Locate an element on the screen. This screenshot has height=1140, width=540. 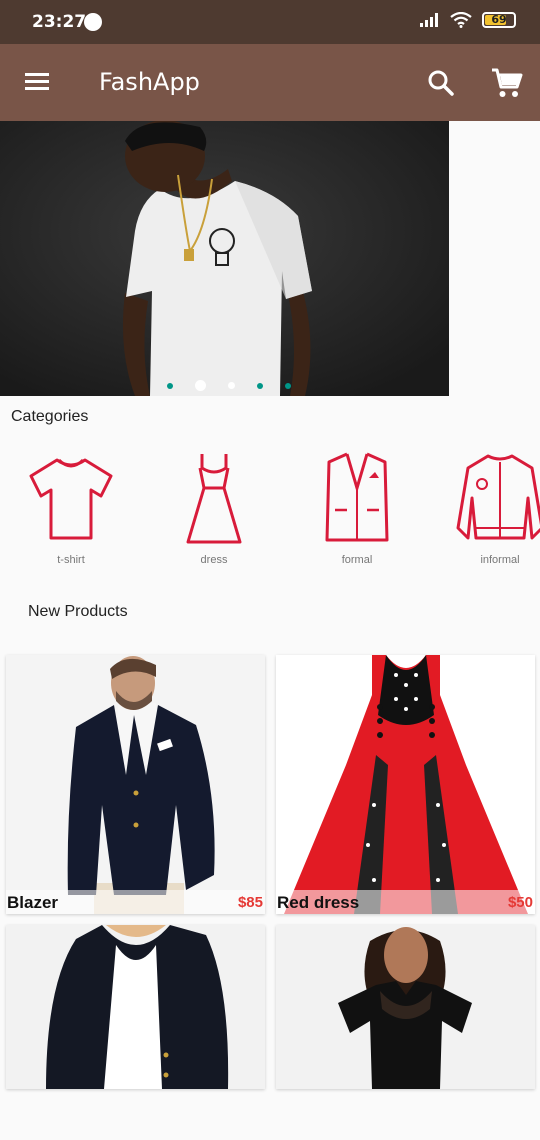
status-bar: 23:27 69 is located at coordinates (270, 22).